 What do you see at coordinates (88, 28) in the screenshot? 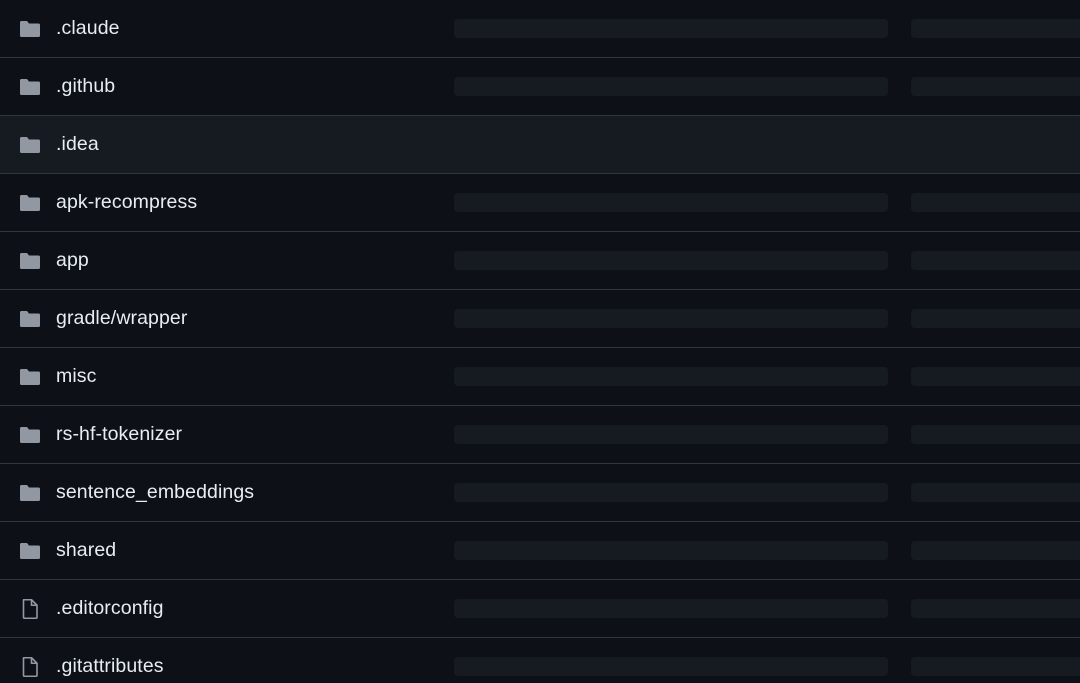
I see `file-row-name: .claude` at bounding box center [88, 28].